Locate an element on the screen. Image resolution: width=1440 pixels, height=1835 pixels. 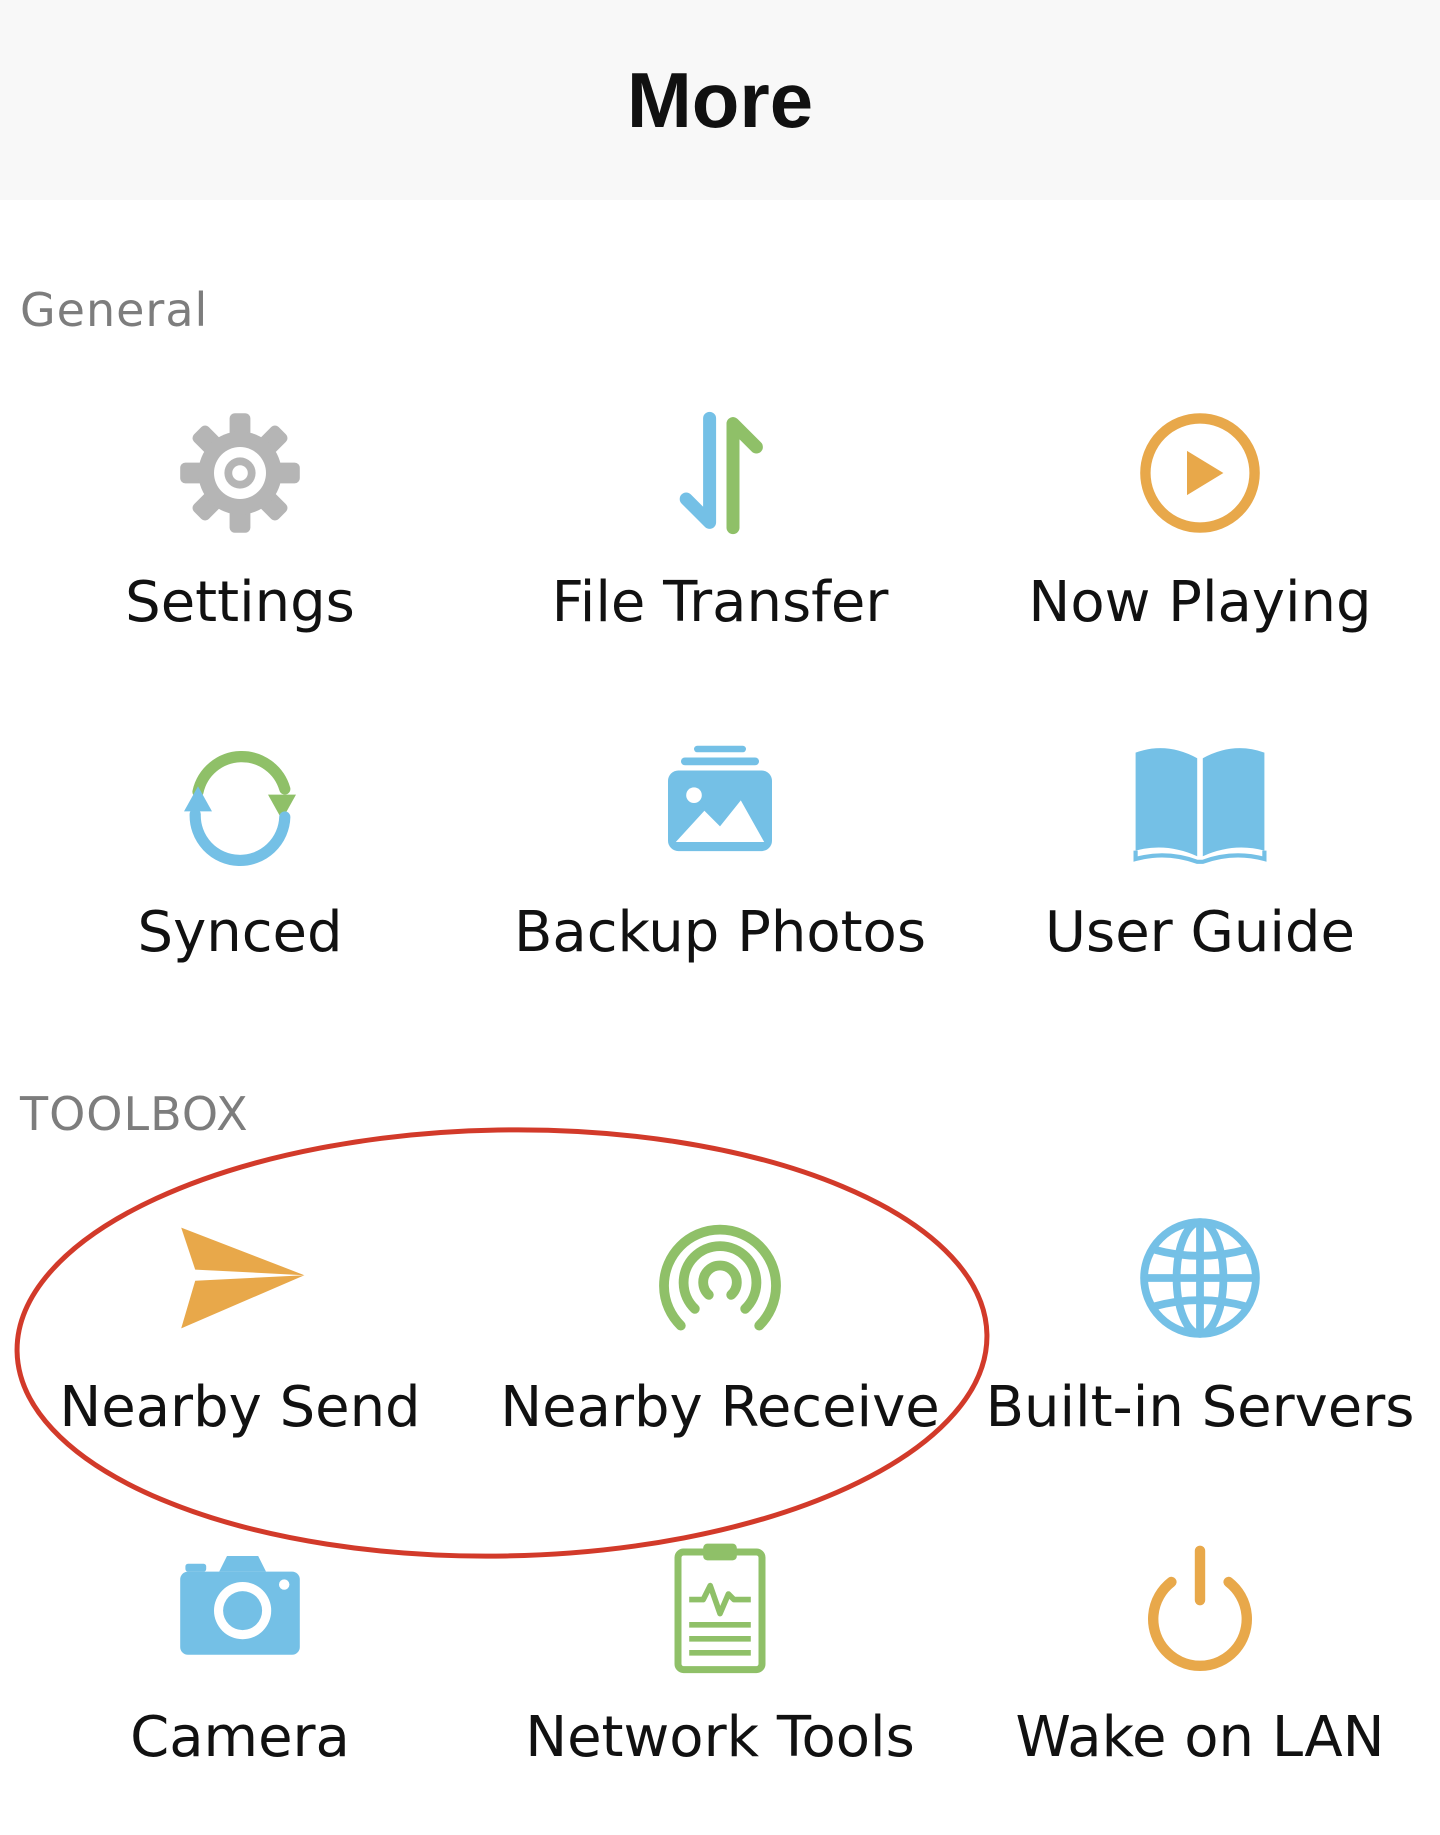
user-guide-tile: User Guide is located at coordinates (1200, 860).